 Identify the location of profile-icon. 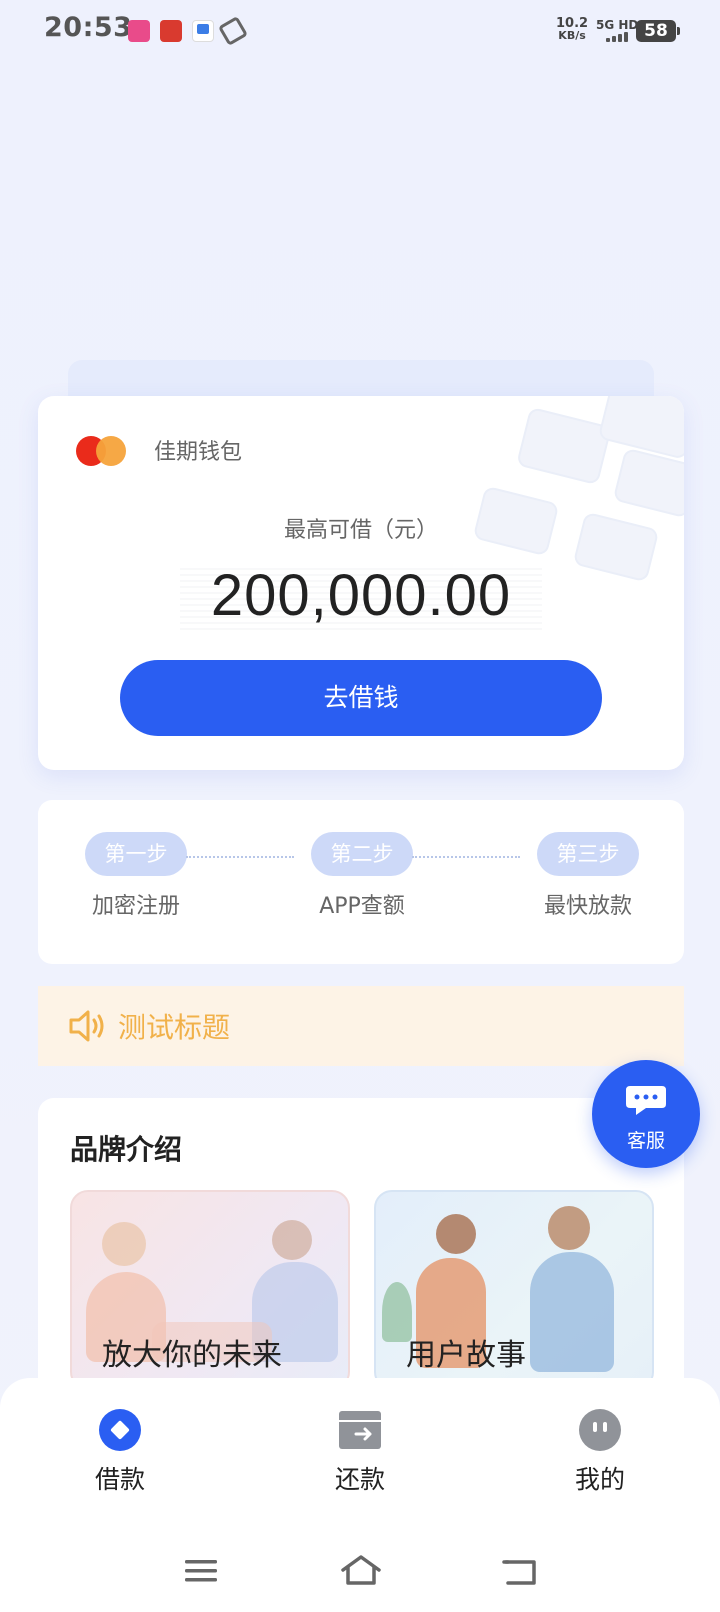
(600, 1430).